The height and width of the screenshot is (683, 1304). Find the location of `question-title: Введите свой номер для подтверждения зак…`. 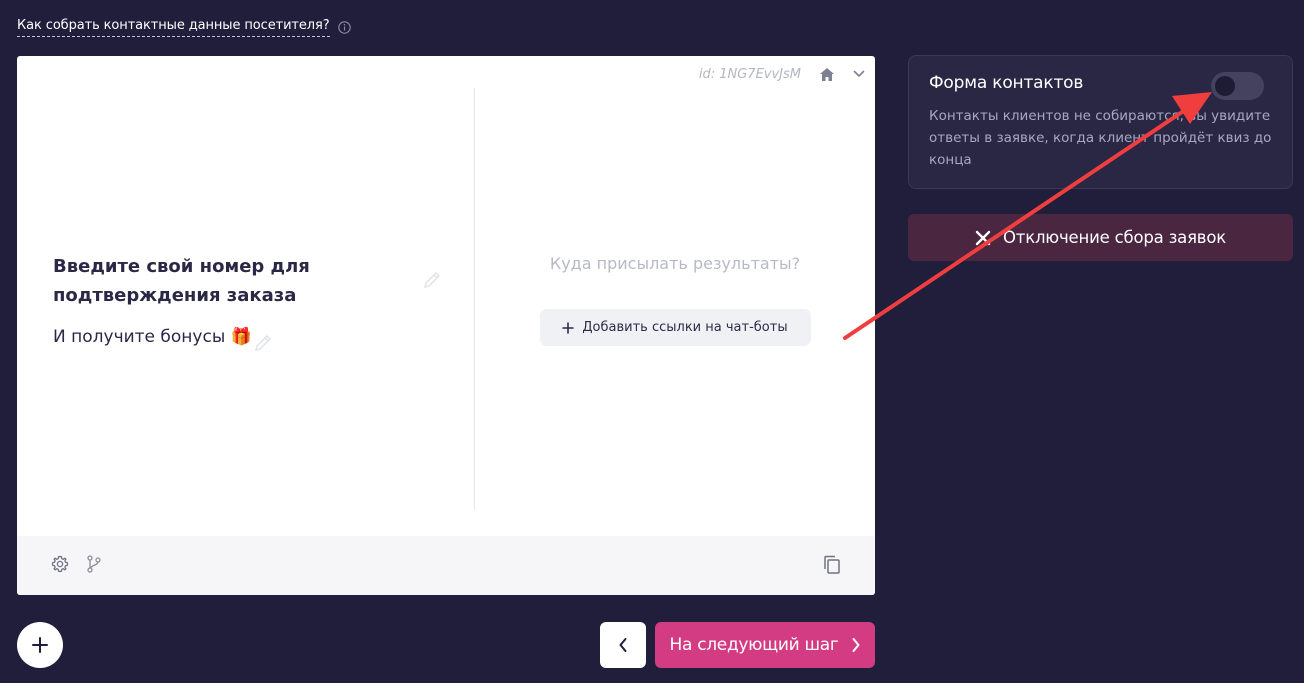

question-title: Введите свой номер для подтверждения зак… is located at coordinates (218, 281).